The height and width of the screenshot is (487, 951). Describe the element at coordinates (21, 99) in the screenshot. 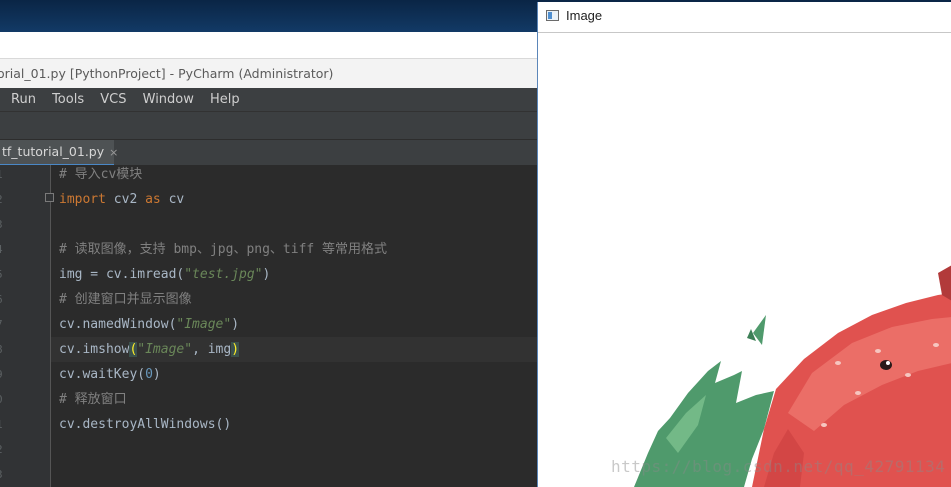

I see `menu-run: Run` at that location.